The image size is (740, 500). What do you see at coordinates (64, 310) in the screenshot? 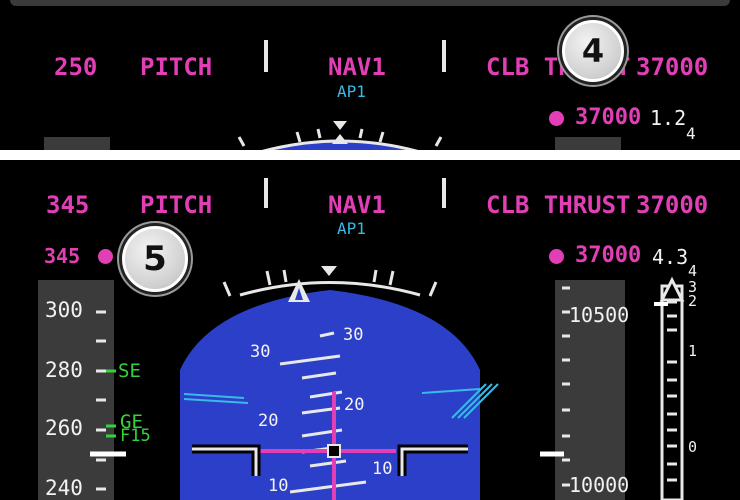
I see `speed-tape-label: 300` at bounding box center [64, 310].